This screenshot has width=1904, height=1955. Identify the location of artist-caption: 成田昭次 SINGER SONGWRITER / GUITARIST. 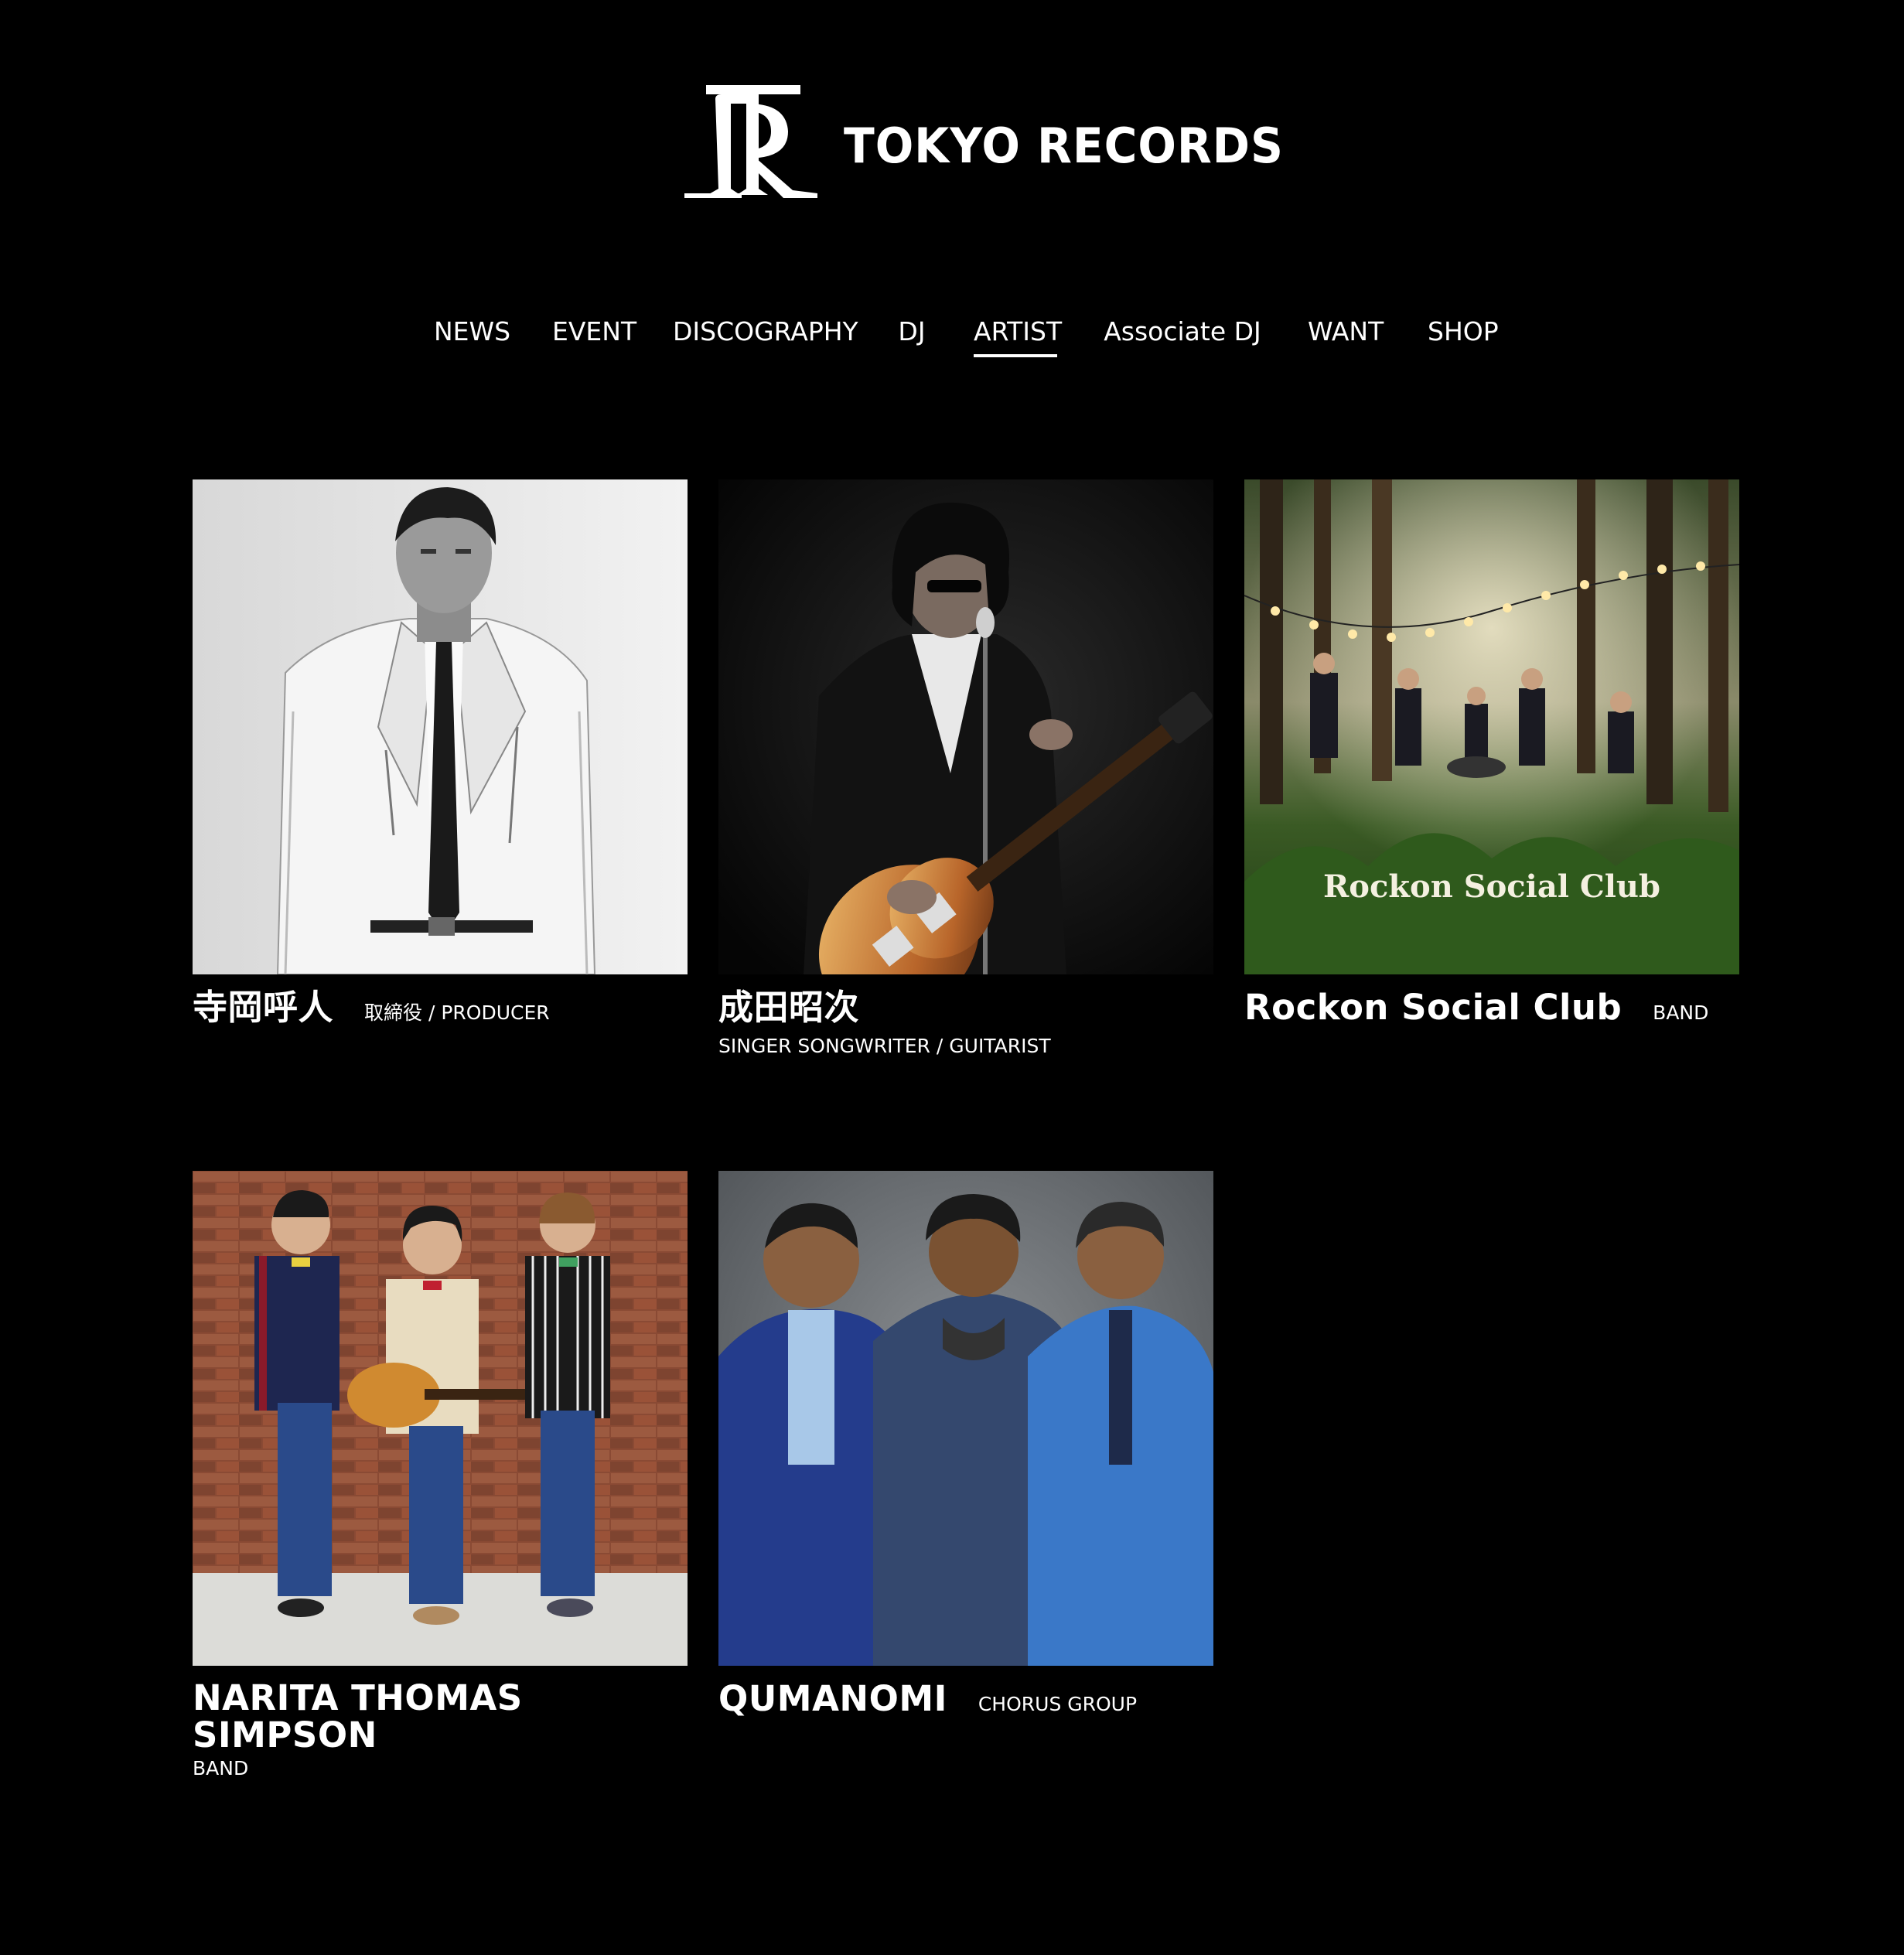
(966, 1023).